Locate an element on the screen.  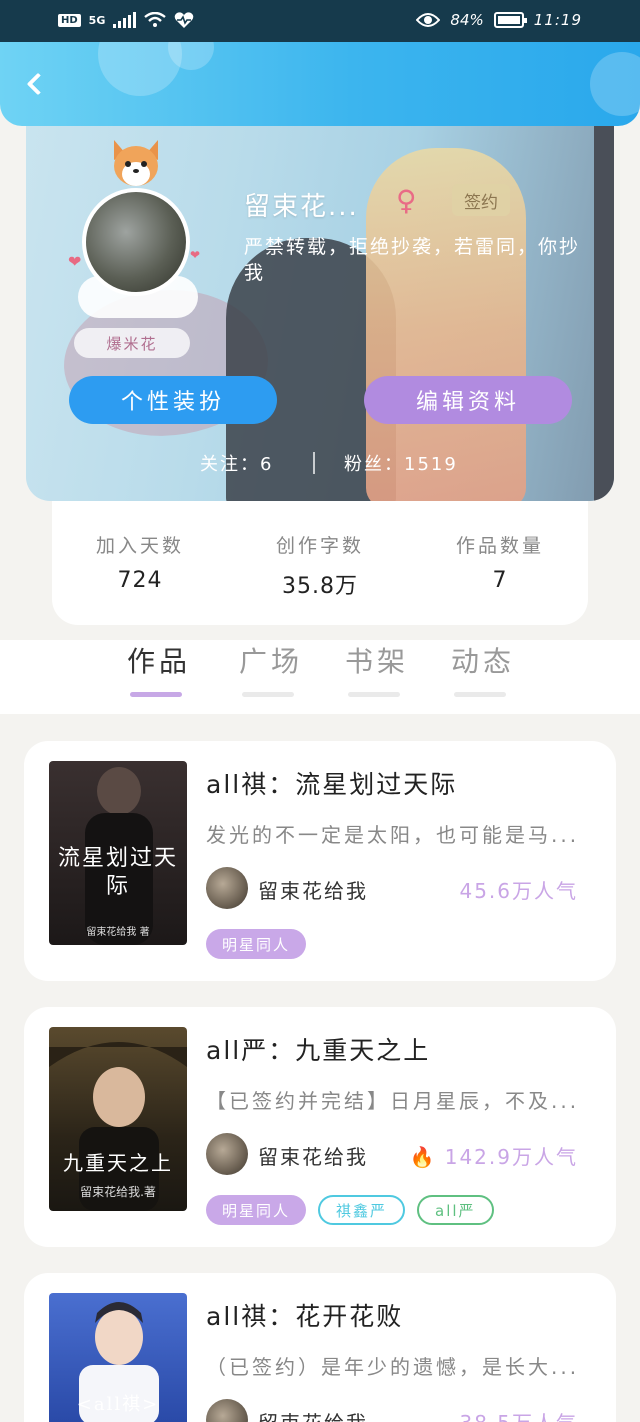
top-bar is located at coordinates (320, 84).